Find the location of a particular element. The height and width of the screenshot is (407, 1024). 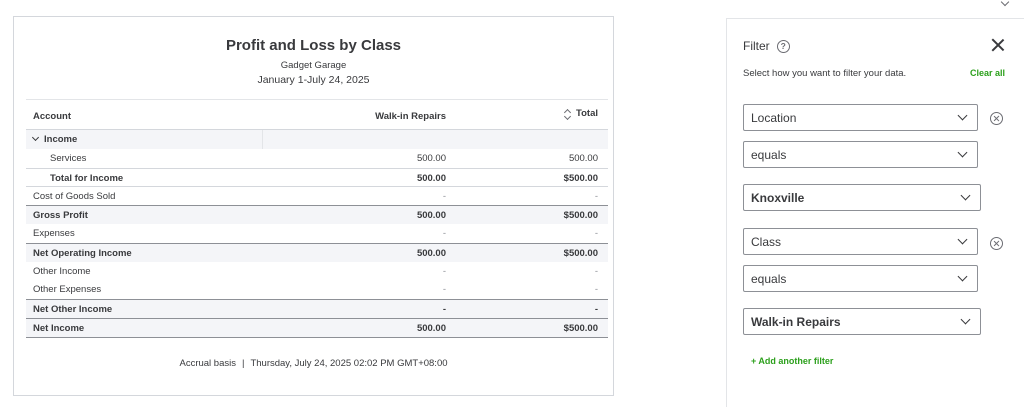

row-label: Net Other Income is located at coordinates (73, 310).